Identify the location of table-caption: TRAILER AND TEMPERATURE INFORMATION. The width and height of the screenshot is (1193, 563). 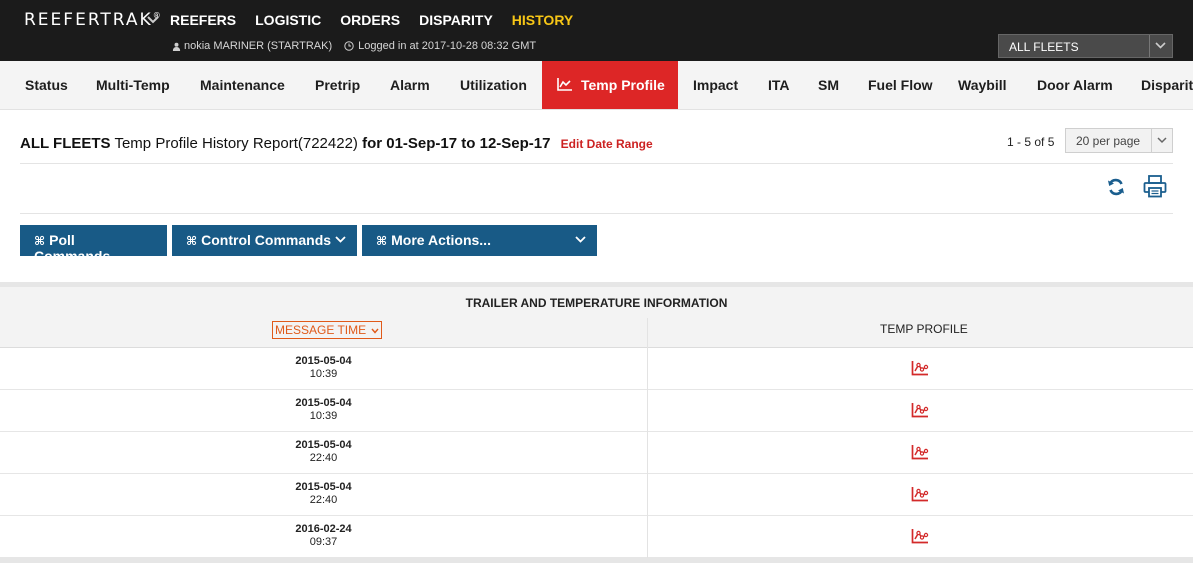
(596, 303).